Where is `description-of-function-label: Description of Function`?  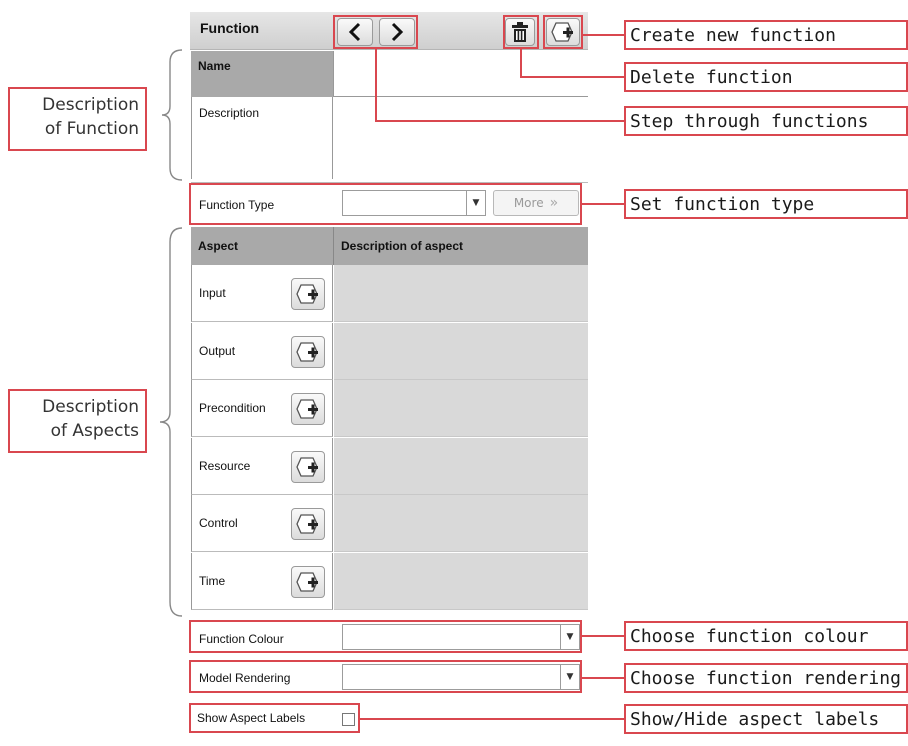 description-of-function-label: Description of Function is located at coordinates (77, 119).